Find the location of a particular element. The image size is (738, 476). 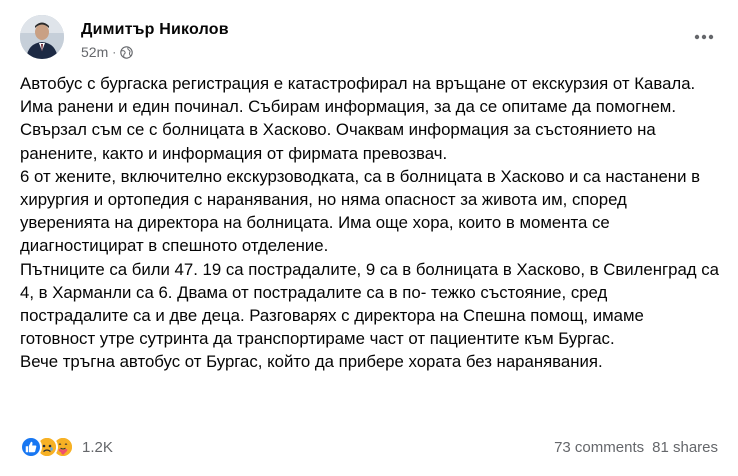

engagement-counts: 73 comments 81 shares is located at coordinates (636, 447).